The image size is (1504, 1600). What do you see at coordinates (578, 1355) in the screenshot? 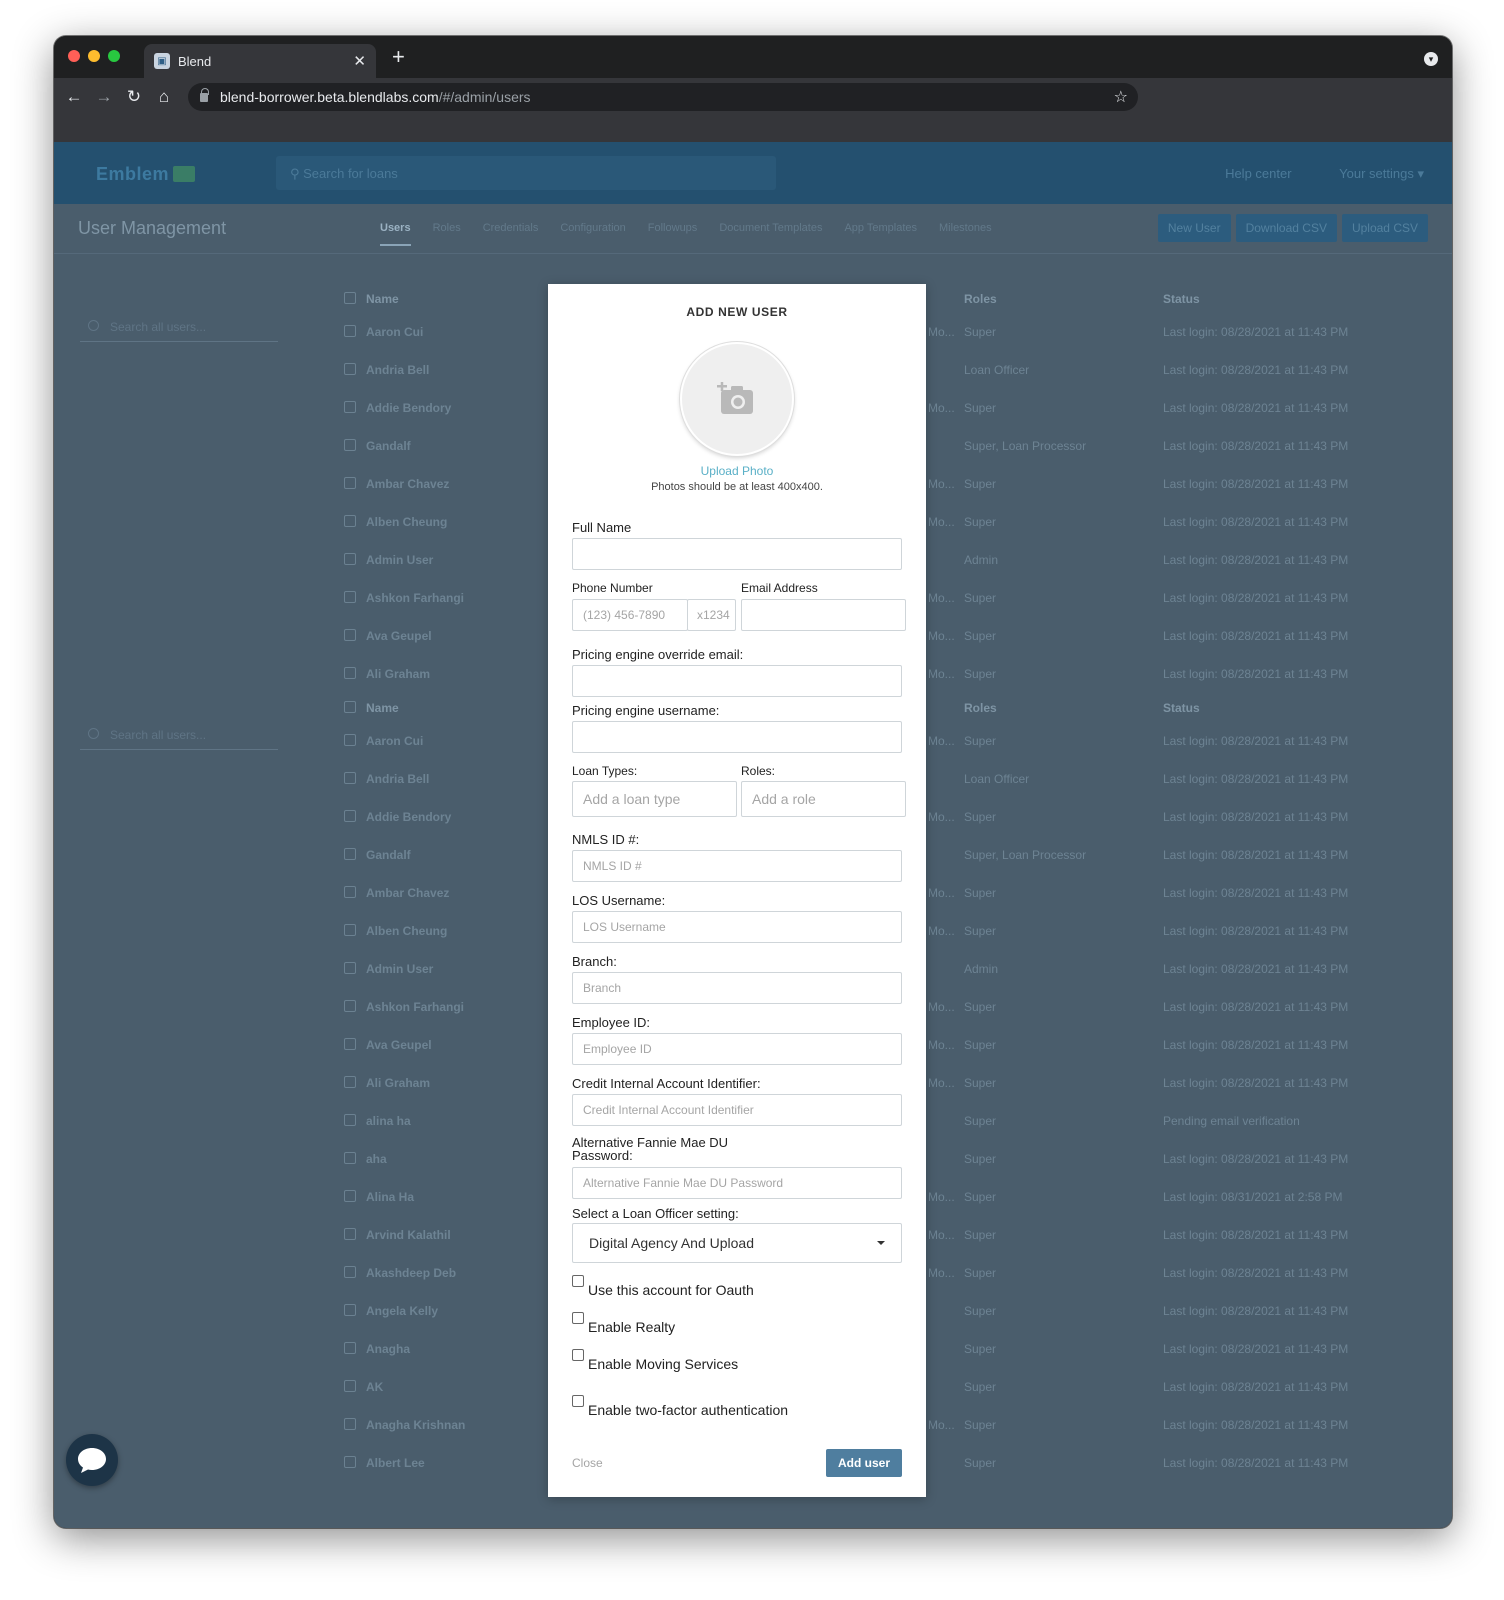
I see `moving-services-checkbox` at bounding box center [578, 1355].